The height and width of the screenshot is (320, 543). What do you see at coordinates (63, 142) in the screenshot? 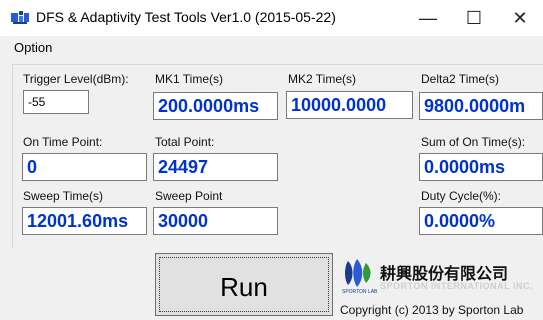
I see `on-time-point-label: On Time Point:` at bounding box center [63, 142].